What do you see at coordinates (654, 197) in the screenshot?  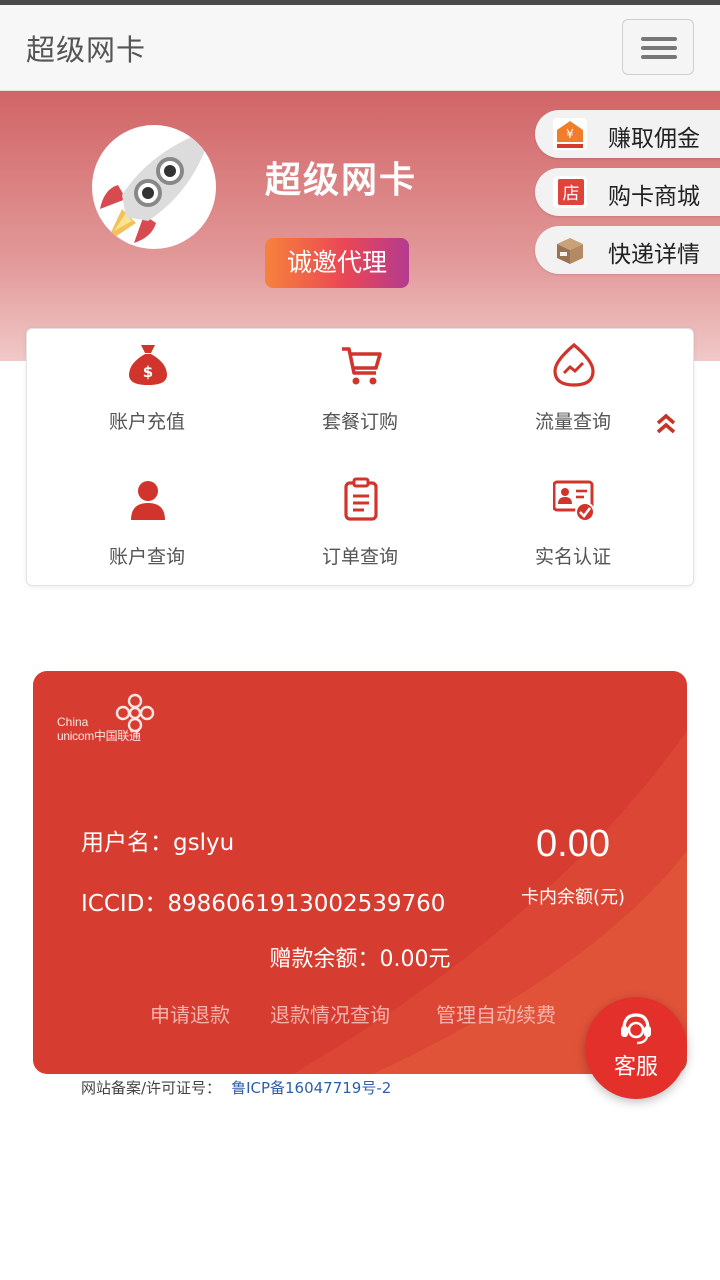 I see `side-link-label: 购卡商城` at bounding box center [654, 197].